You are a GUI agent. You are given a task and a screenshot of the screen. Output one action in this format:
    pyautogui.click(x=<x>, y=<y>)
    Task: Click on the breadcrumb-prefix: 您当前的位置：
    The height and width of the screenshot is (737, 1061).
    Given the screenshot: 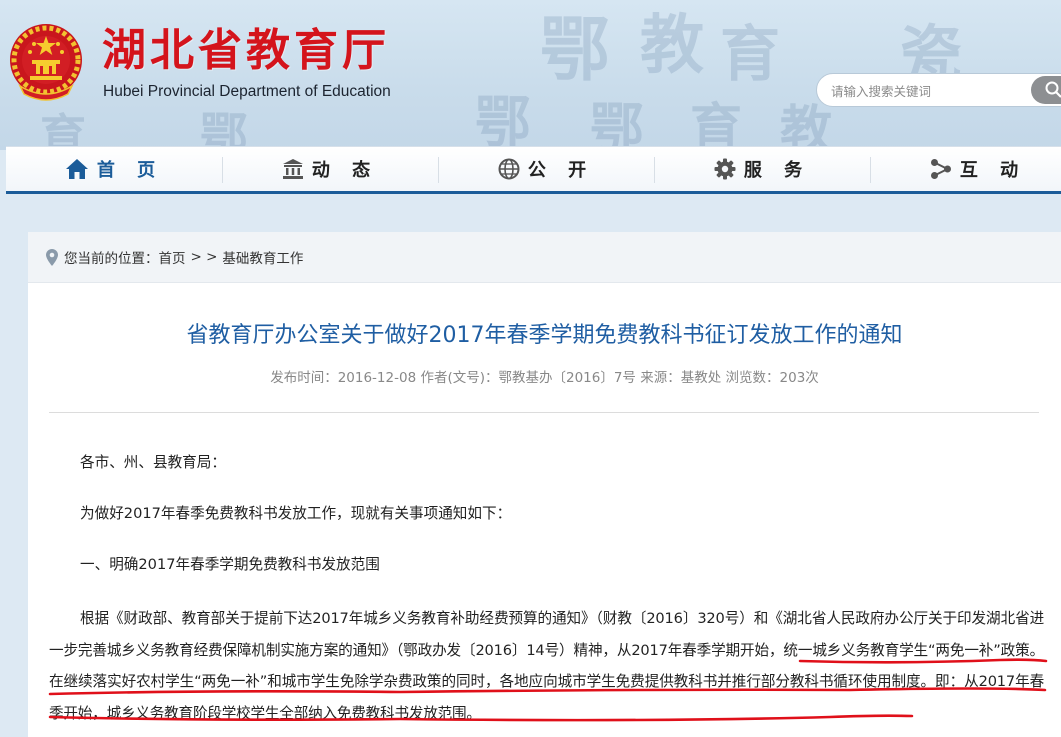 What is the action you would take?
    pyautogui.click(x=111, y=259)
    